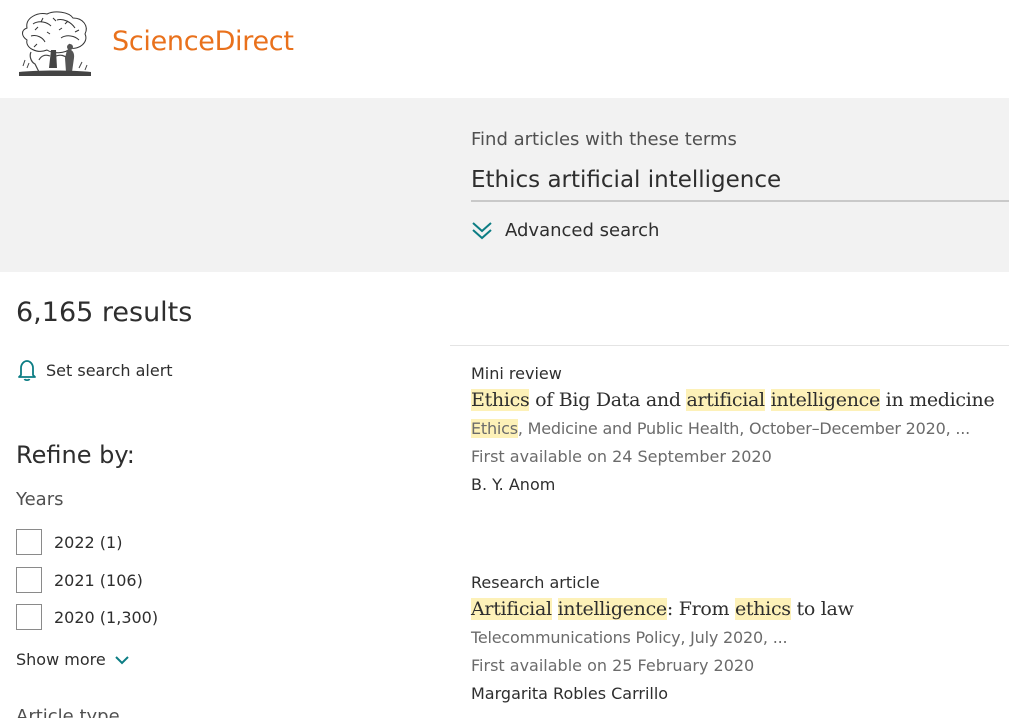  What do you see at coordinates (937, 400) in the screenshot?
I see `title-text: in medicine` at bounding box center [937, 400].